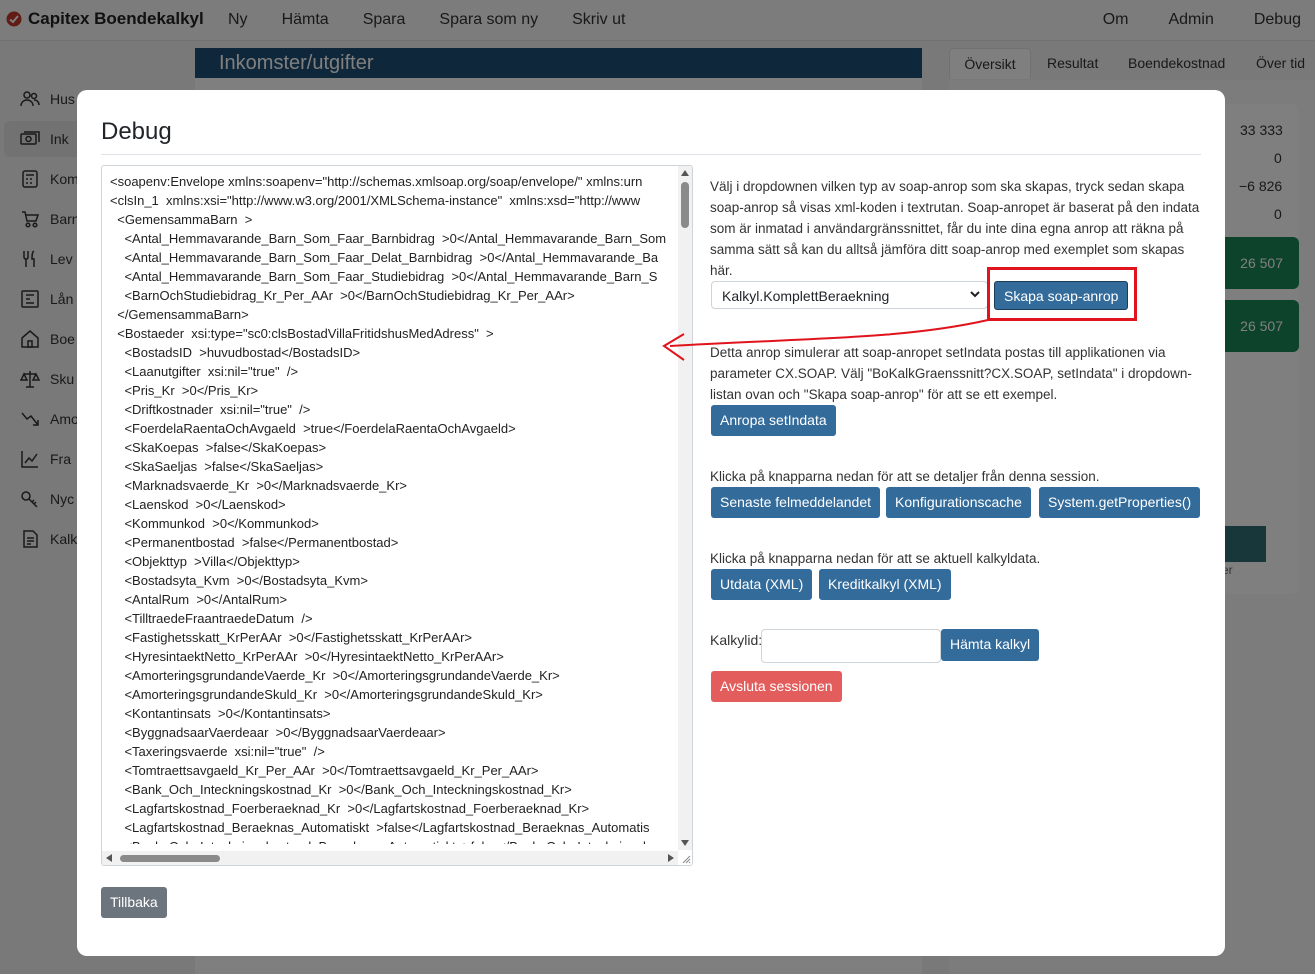 Image resolution: width=1315 pixels, height=974 pixels. I want to click on resize-grip-icon, so click(686, 859).